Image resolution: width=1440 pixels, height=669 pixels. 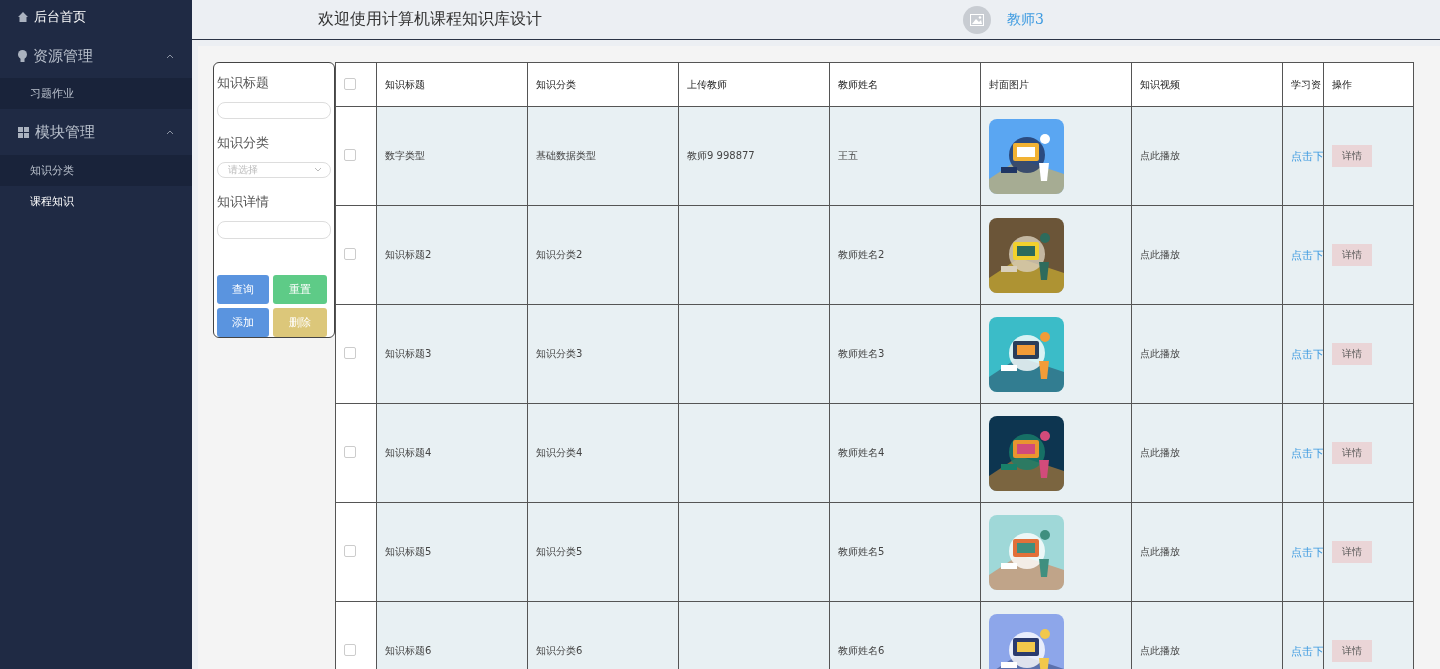 I want to click on table-cell: 知识分类5, so click(x=559, y=551).